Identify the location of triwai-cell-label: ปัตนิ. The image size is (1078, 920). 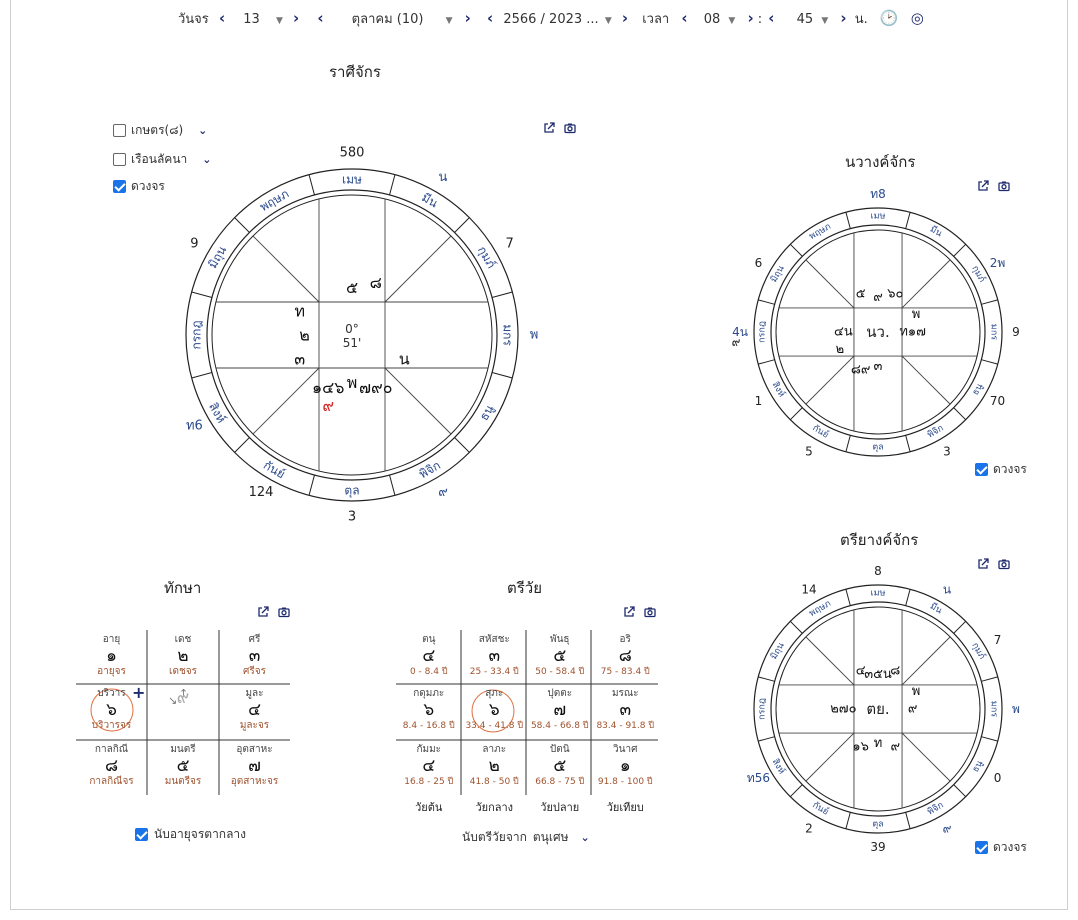
(559, 749).